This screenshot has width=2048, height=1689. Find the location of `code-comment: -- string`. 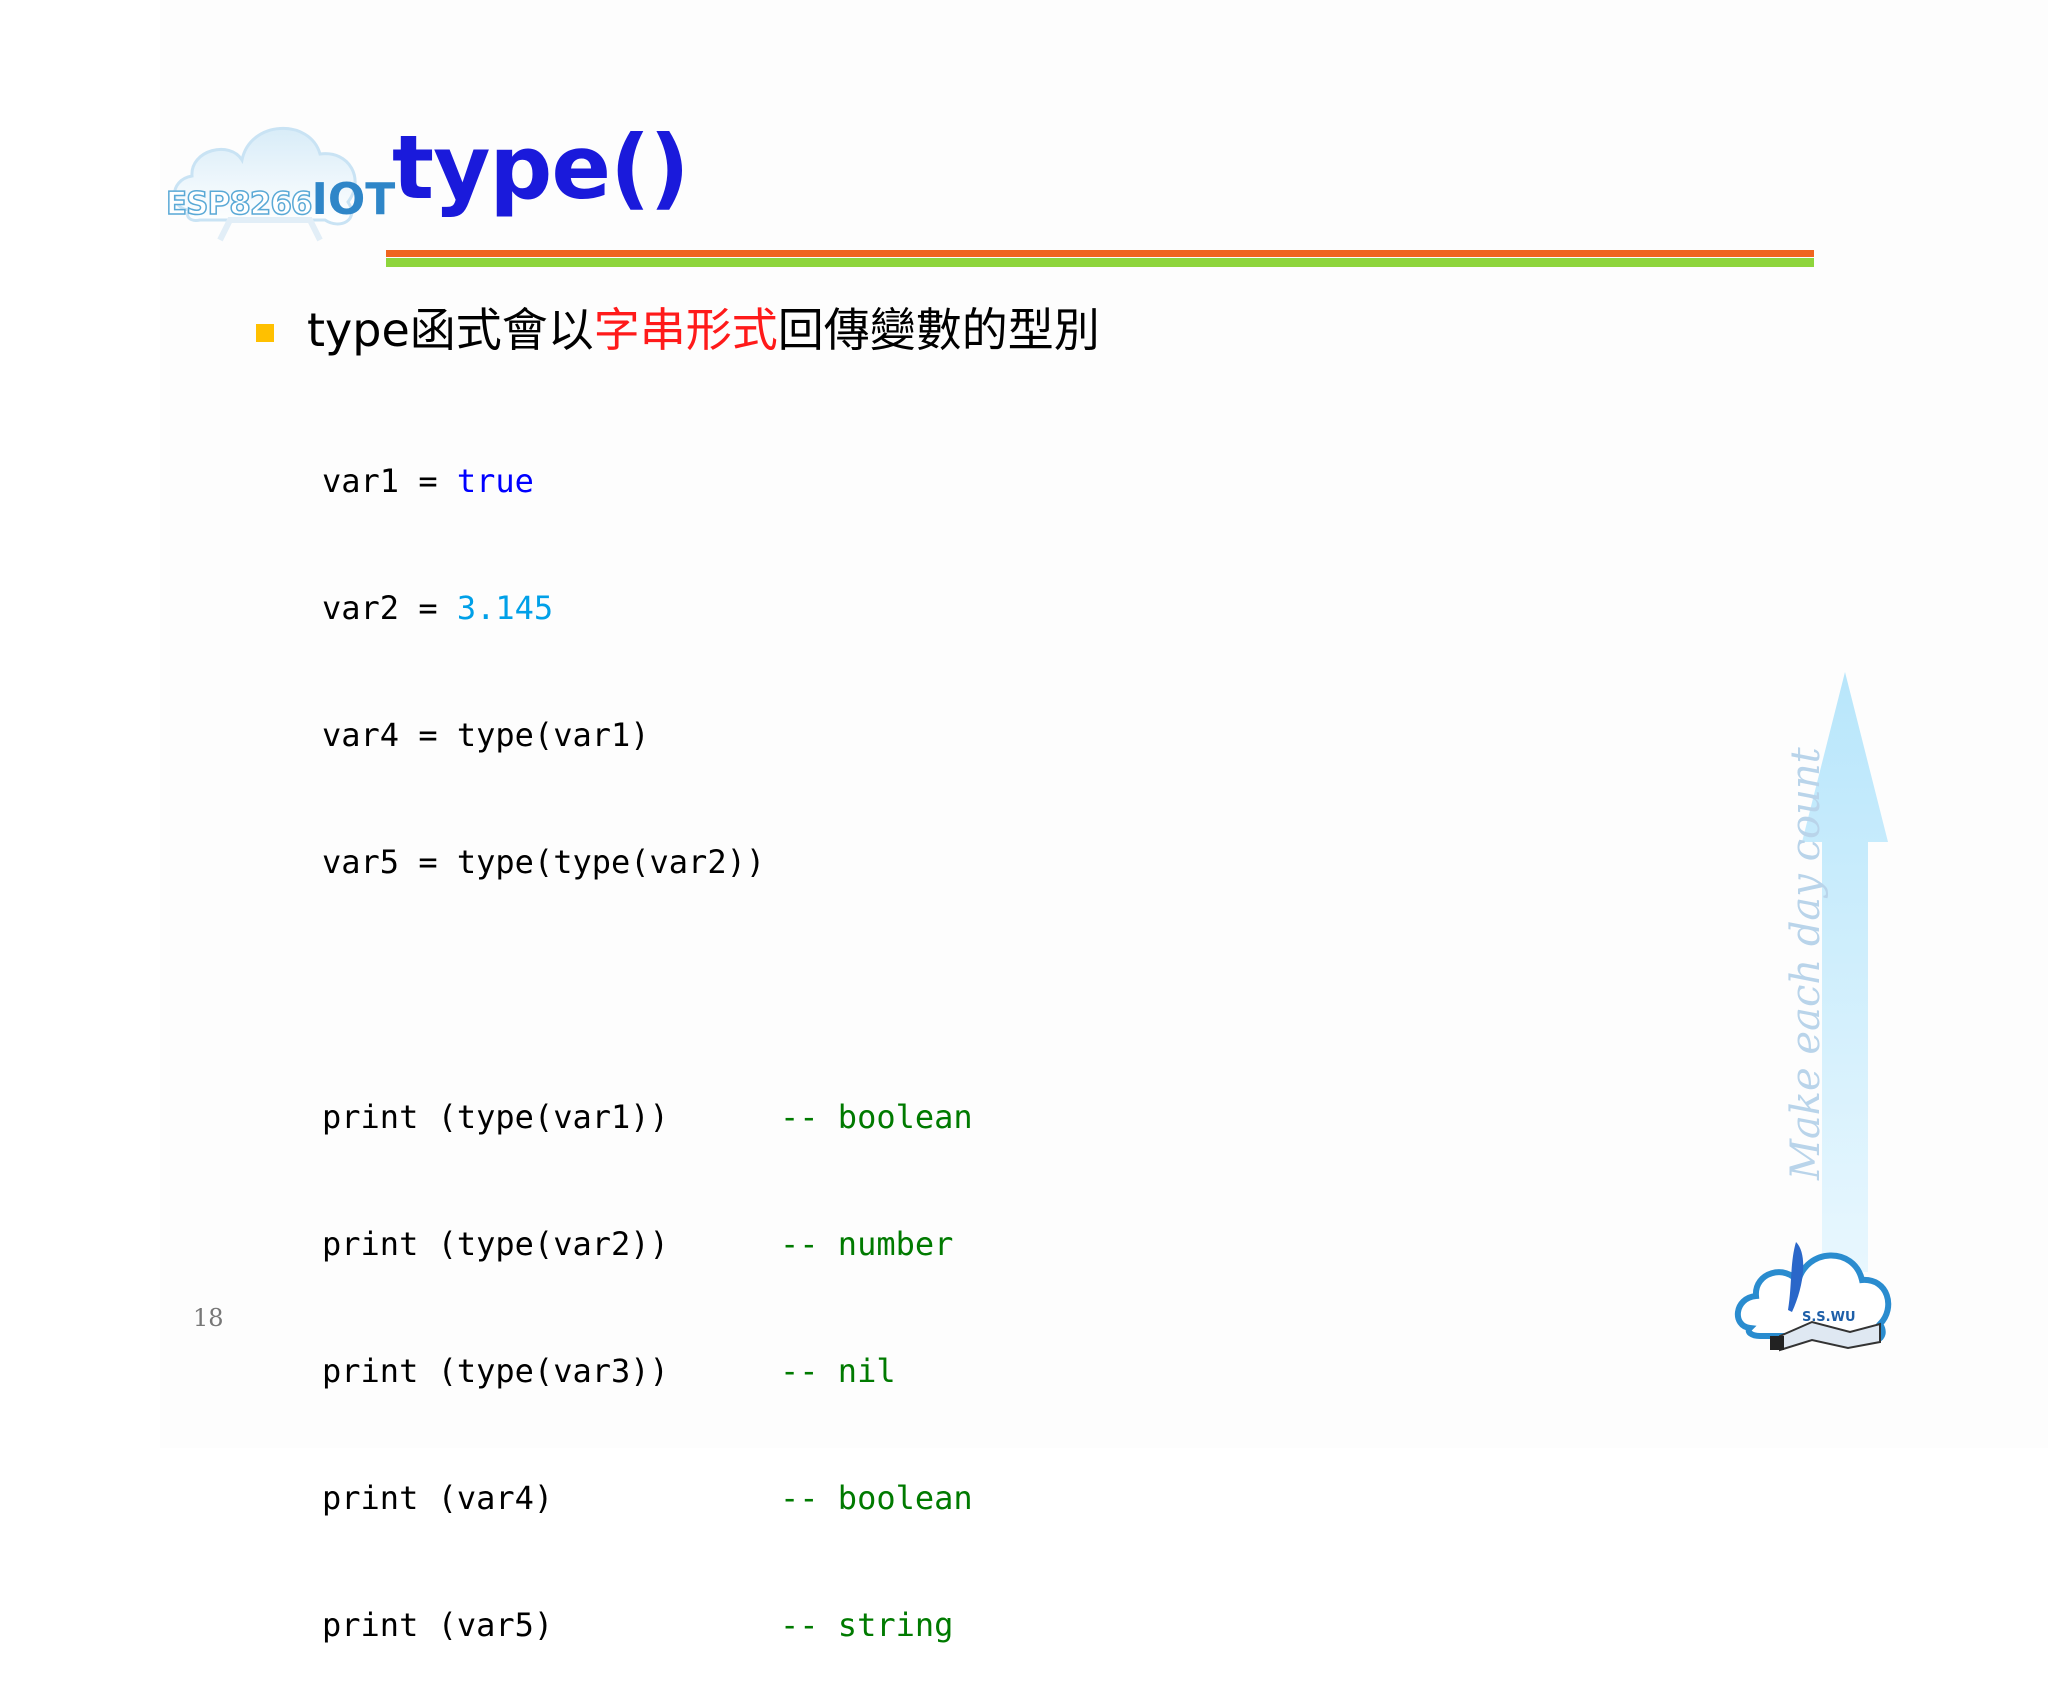

code-comment: -- string is located at coordinates (867, 1625).